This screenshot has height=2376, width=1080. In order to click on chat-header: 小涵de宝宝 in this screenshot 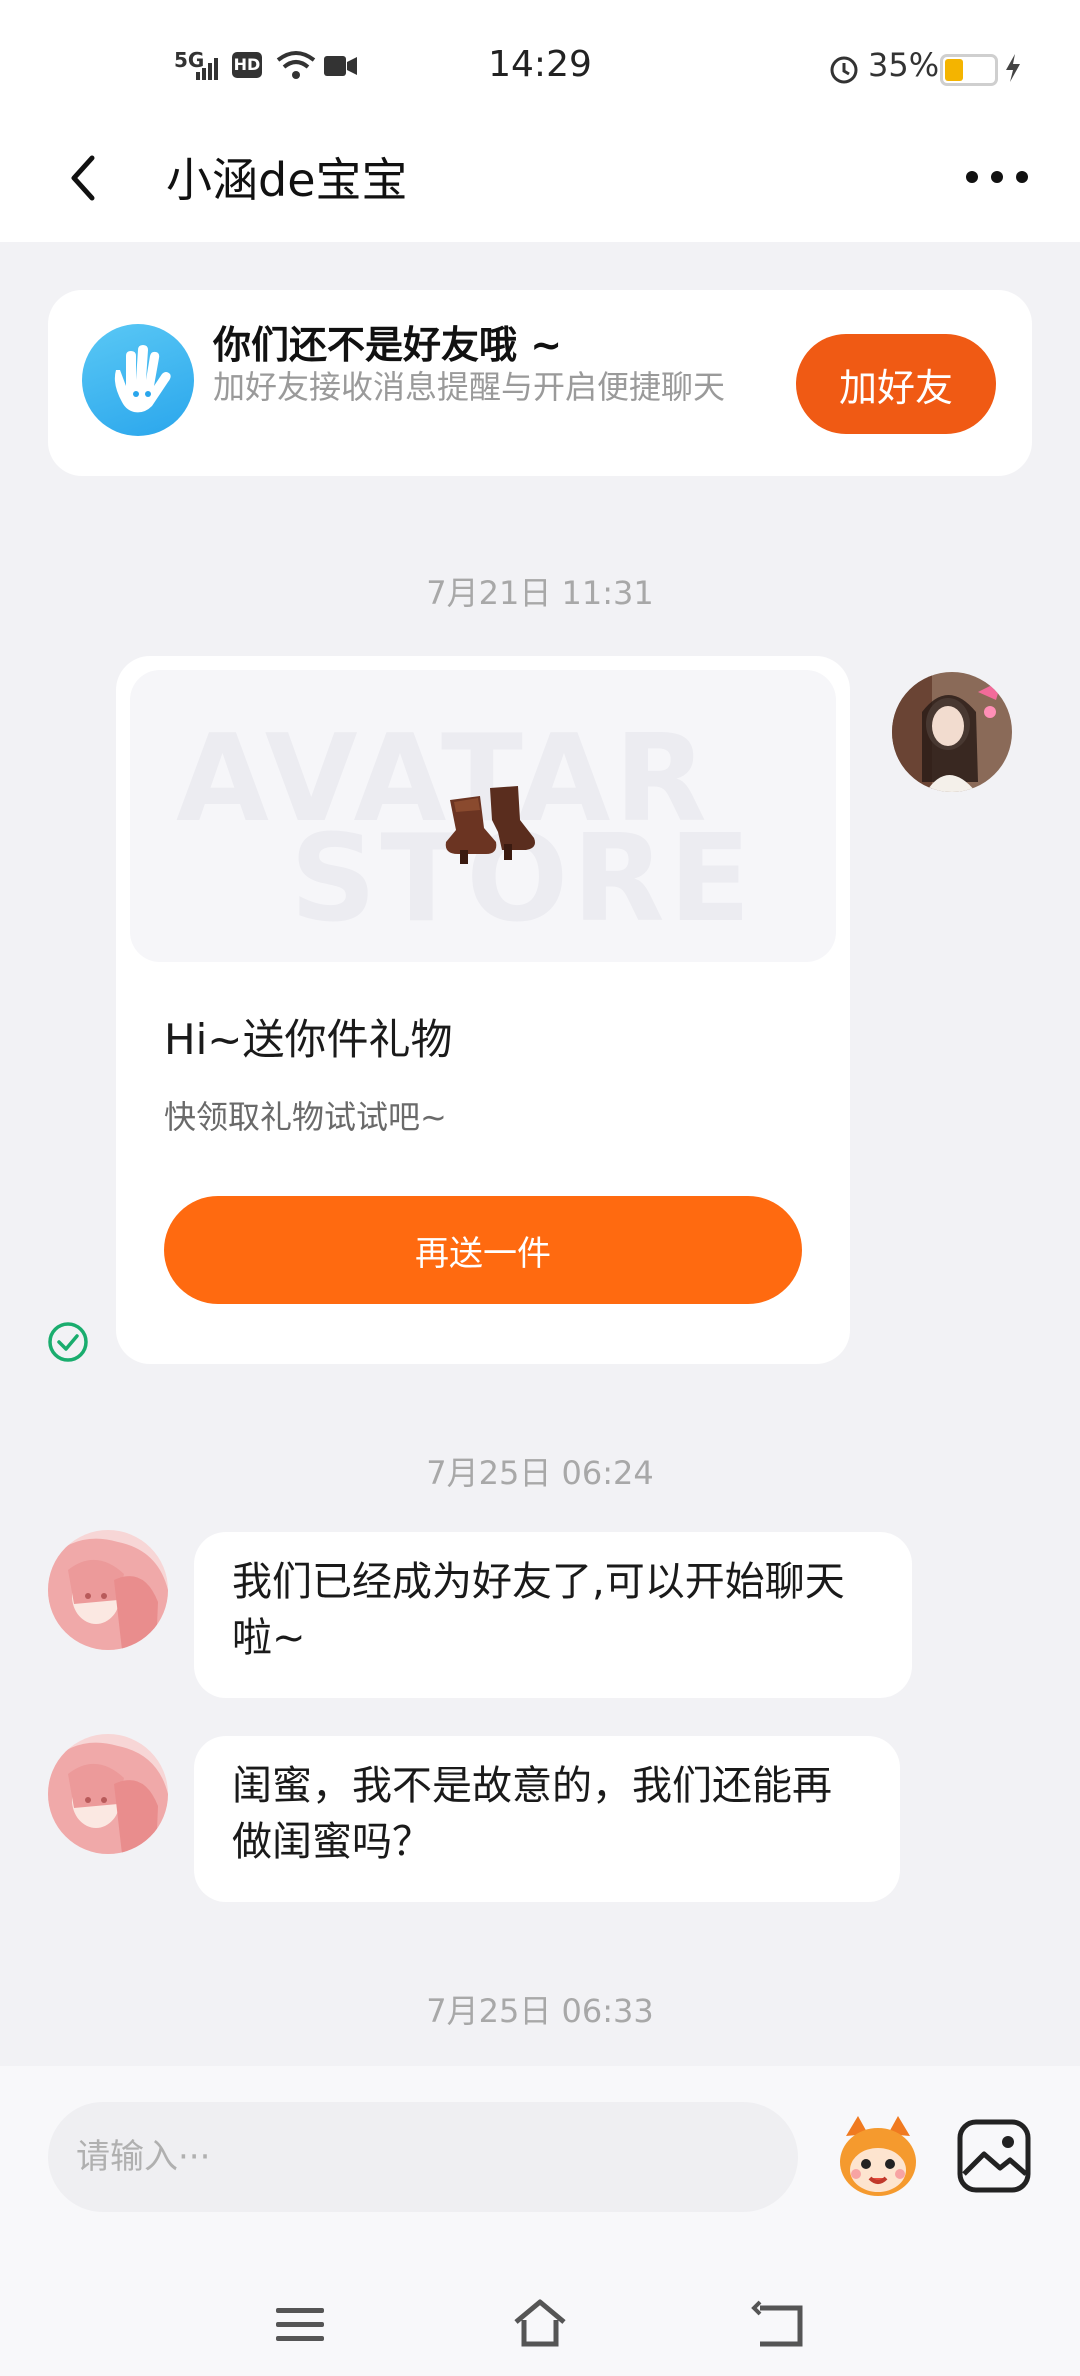, I will do `click(540, 181)`.